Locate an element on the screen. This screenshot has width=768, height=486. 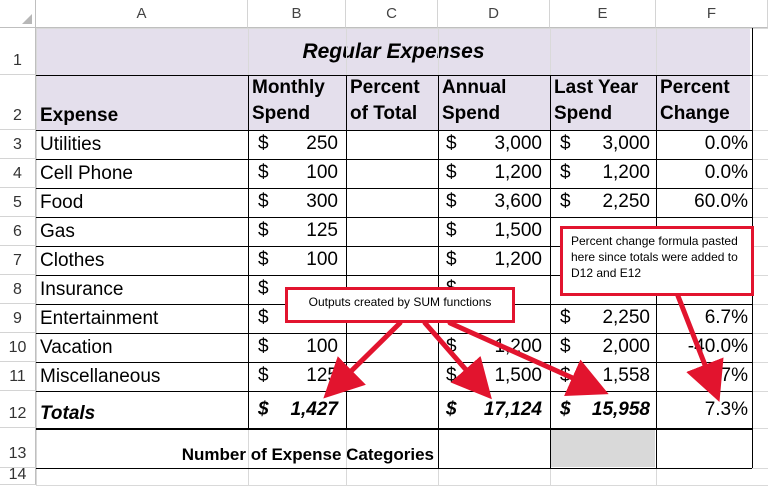
column-header-a: A is located at coordinates (142, 14).